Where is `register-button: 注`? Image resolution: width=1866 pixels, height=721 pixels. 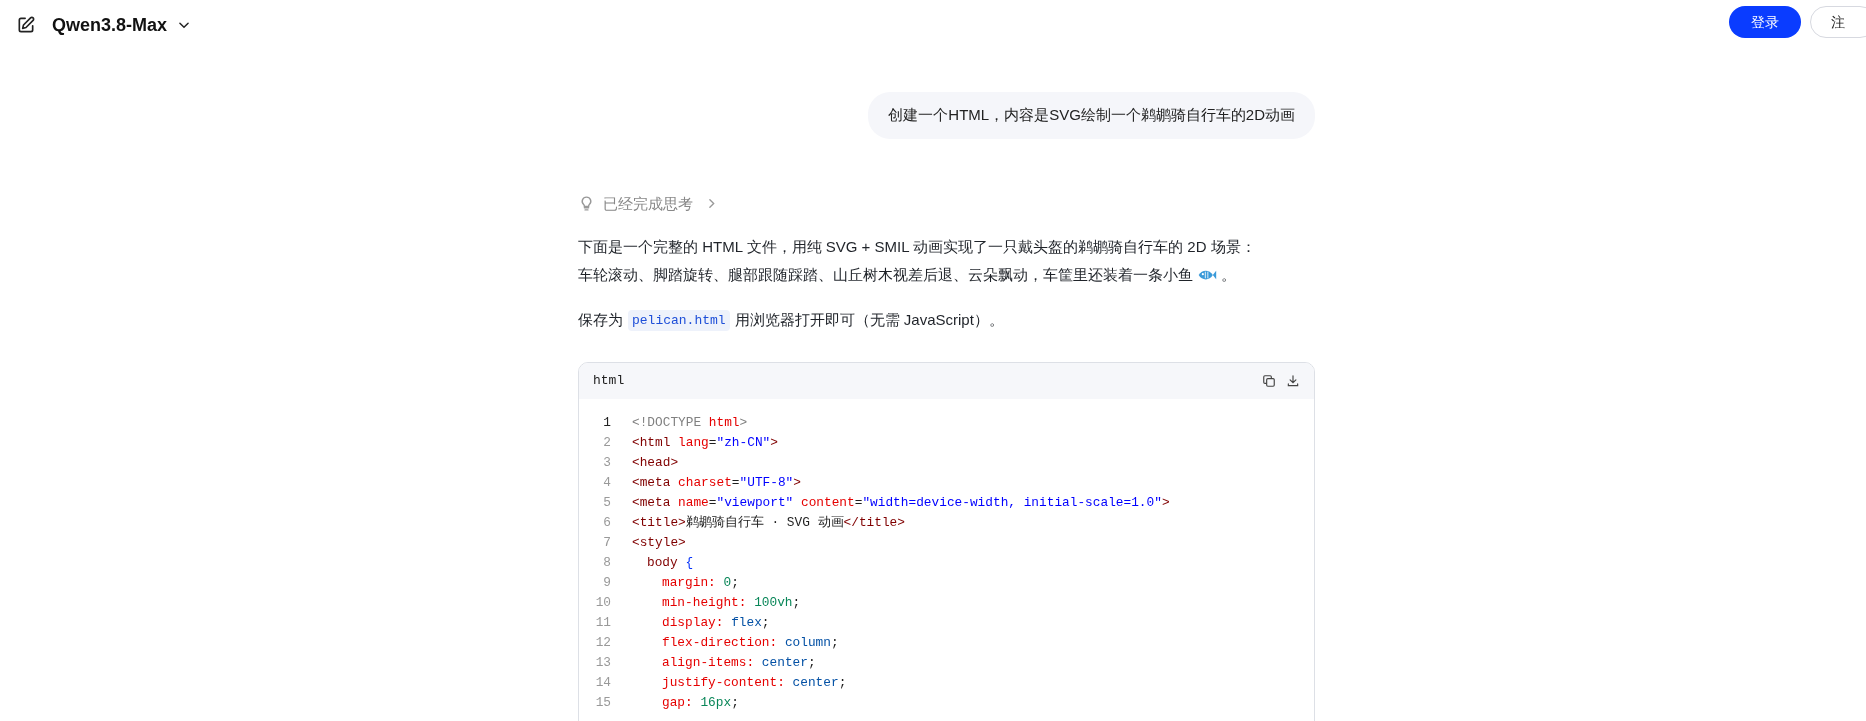
register-button: 注 is located at coordinates (1838, 22).